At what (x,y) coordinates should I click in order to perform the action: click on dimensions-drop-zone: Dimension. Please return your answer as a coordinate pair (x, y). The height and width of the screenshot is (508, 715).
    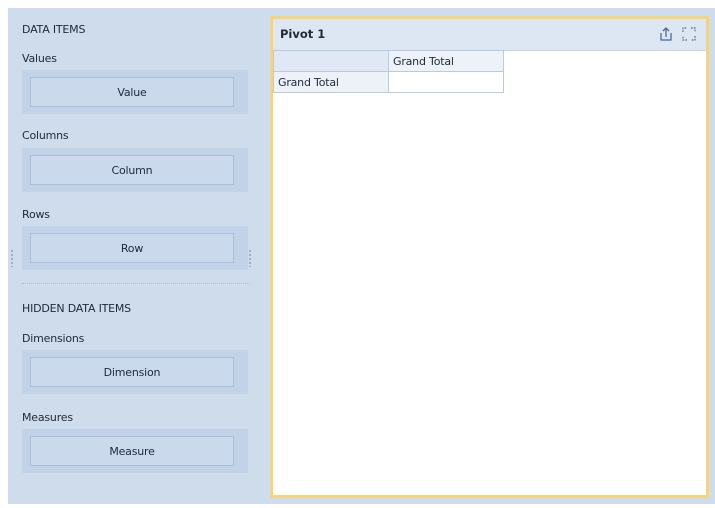
    Looking at the image, I should click on (135, 372).